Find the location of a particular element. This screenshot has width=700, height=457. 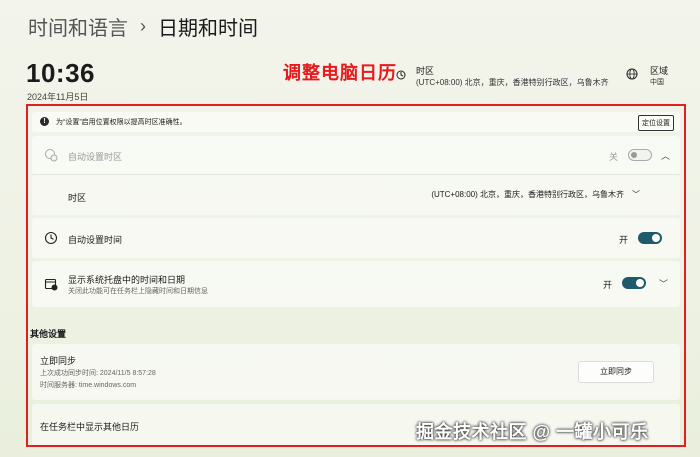

auto-timezone-toggle is located at coordinates (640, 155).